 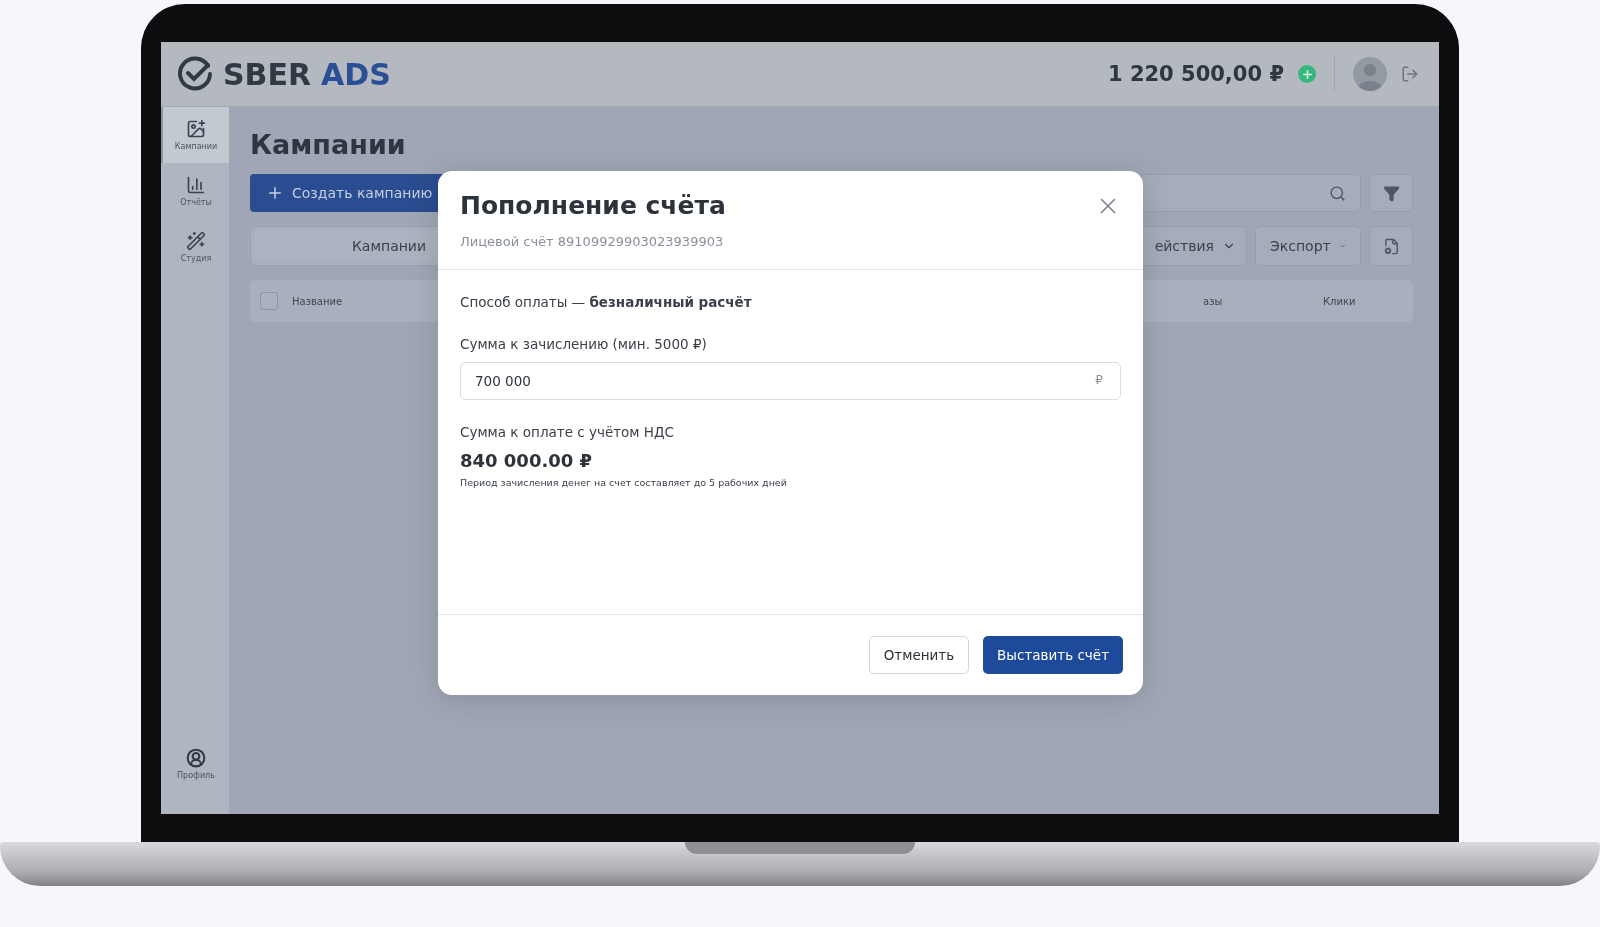 I want to click on logo-text: ADS, so click(x=356, y=74).